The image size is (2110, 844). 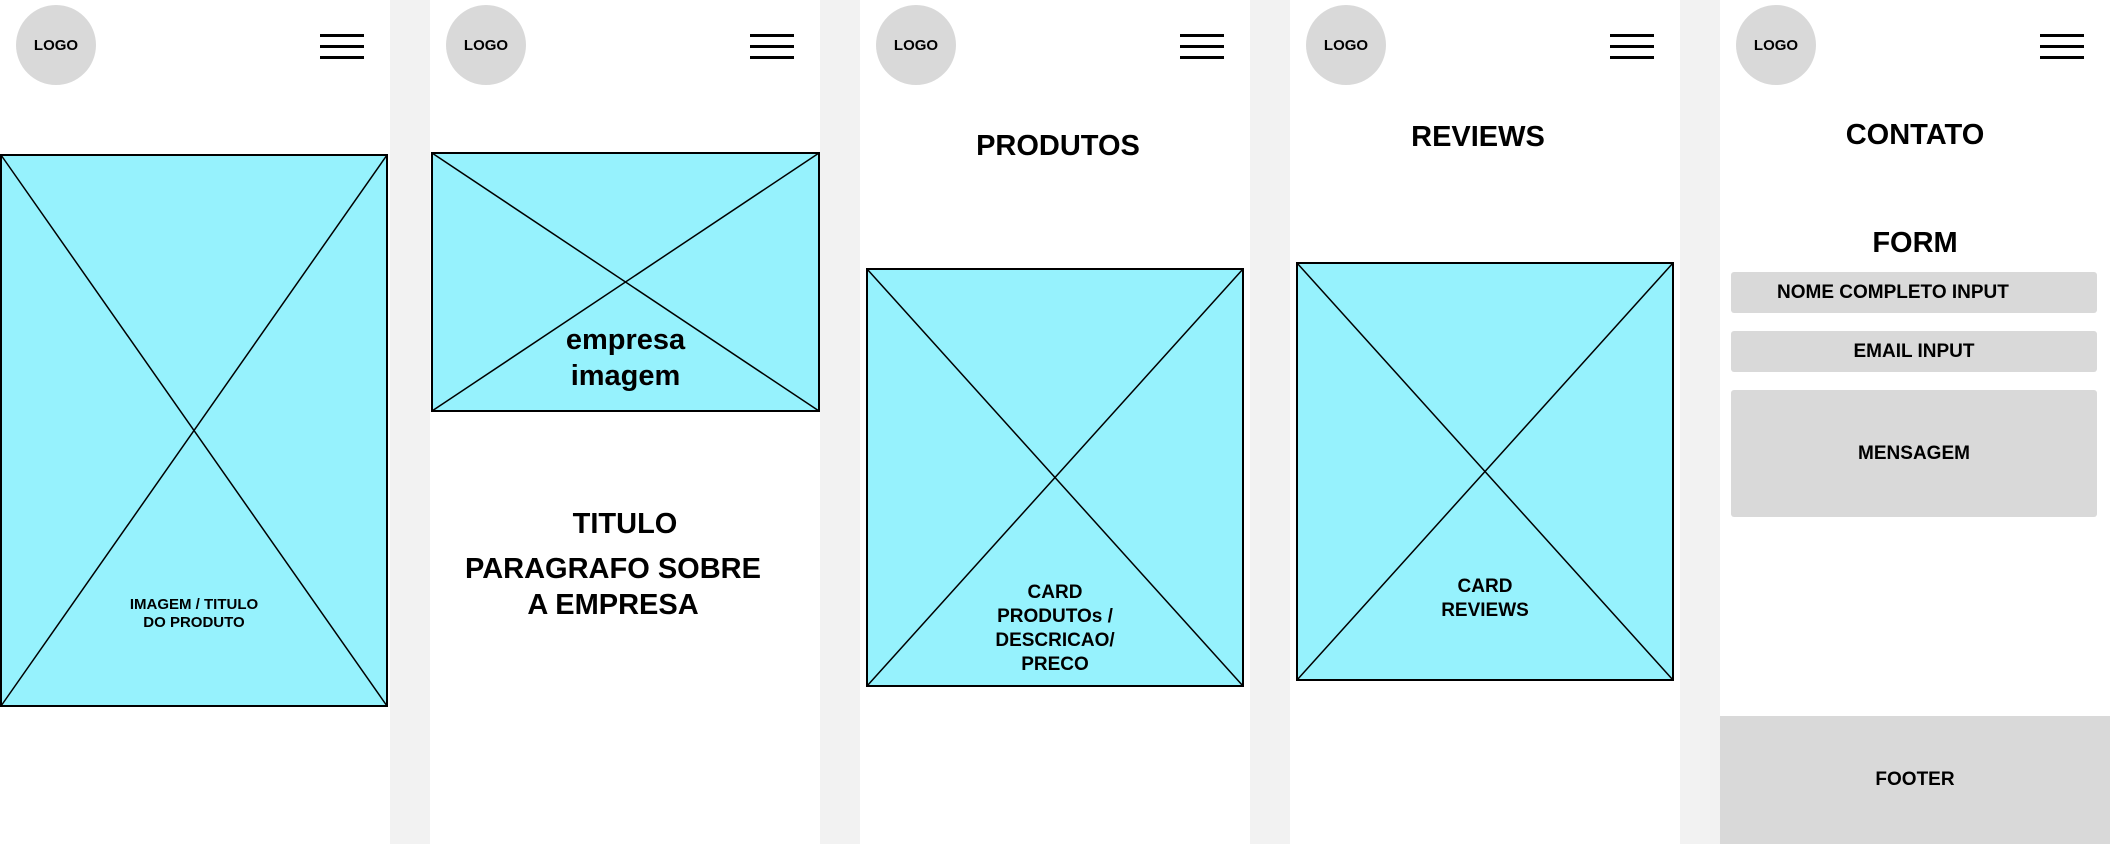 What do you see at coordinates (613, 587) in the screenshot?
I see `about-paragraph: PARAGRAFO SOBRE A EMPRESA` at bounding box center [613, 587].